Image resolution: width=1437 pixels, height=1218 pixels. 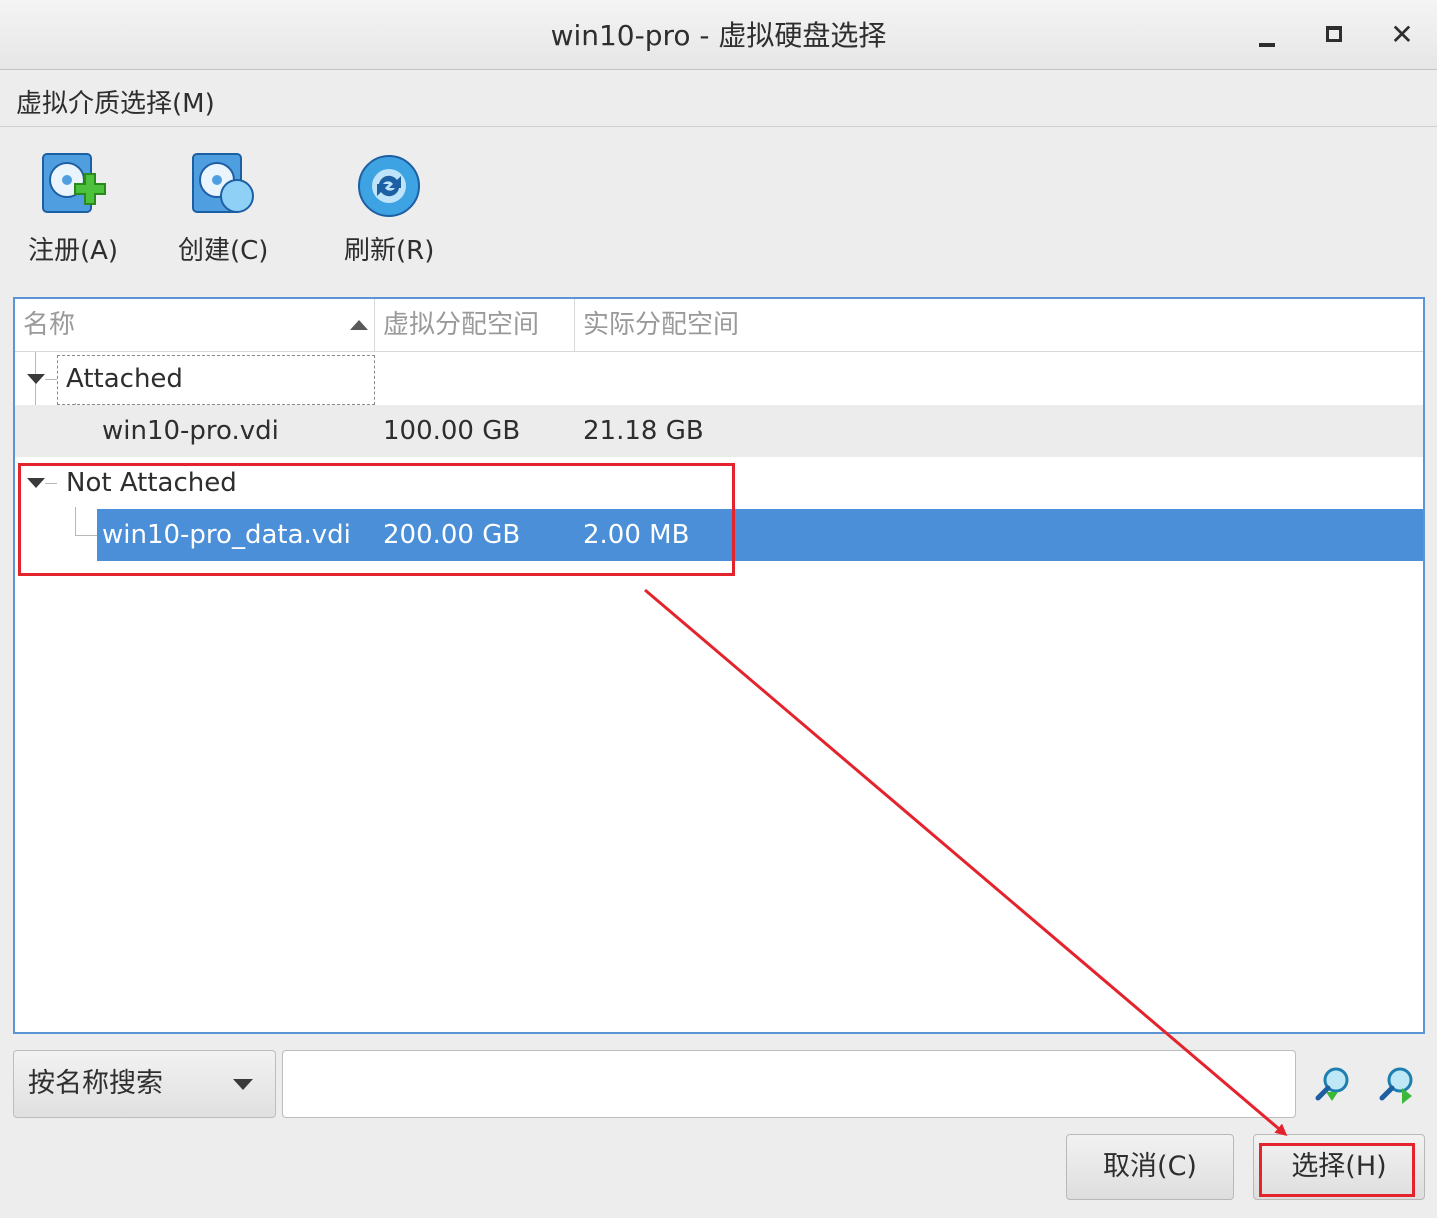 I want to click on search-forward-icon, so click(x=1396, y=1085).